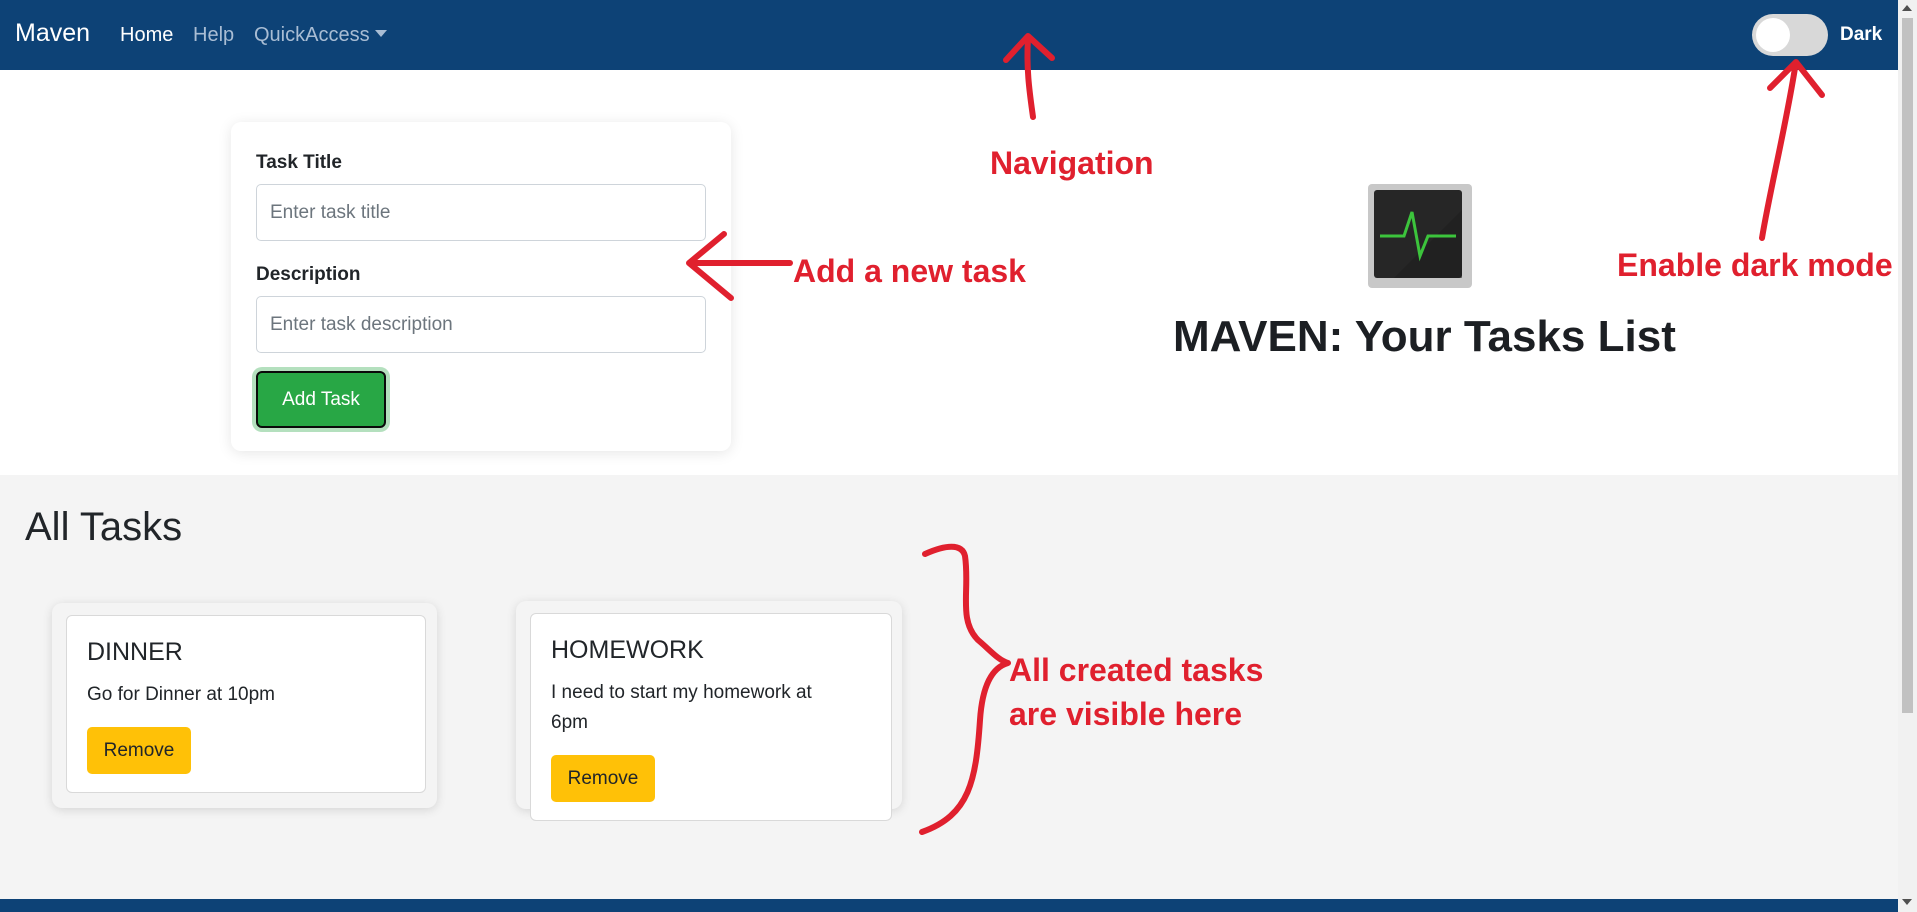 The height and width of the screenshot is (912, 1917). What do you see at coordinates (321, 399) in the screenshot?
I see `add-task-button: Add Task` at bounding box center [321, 399].